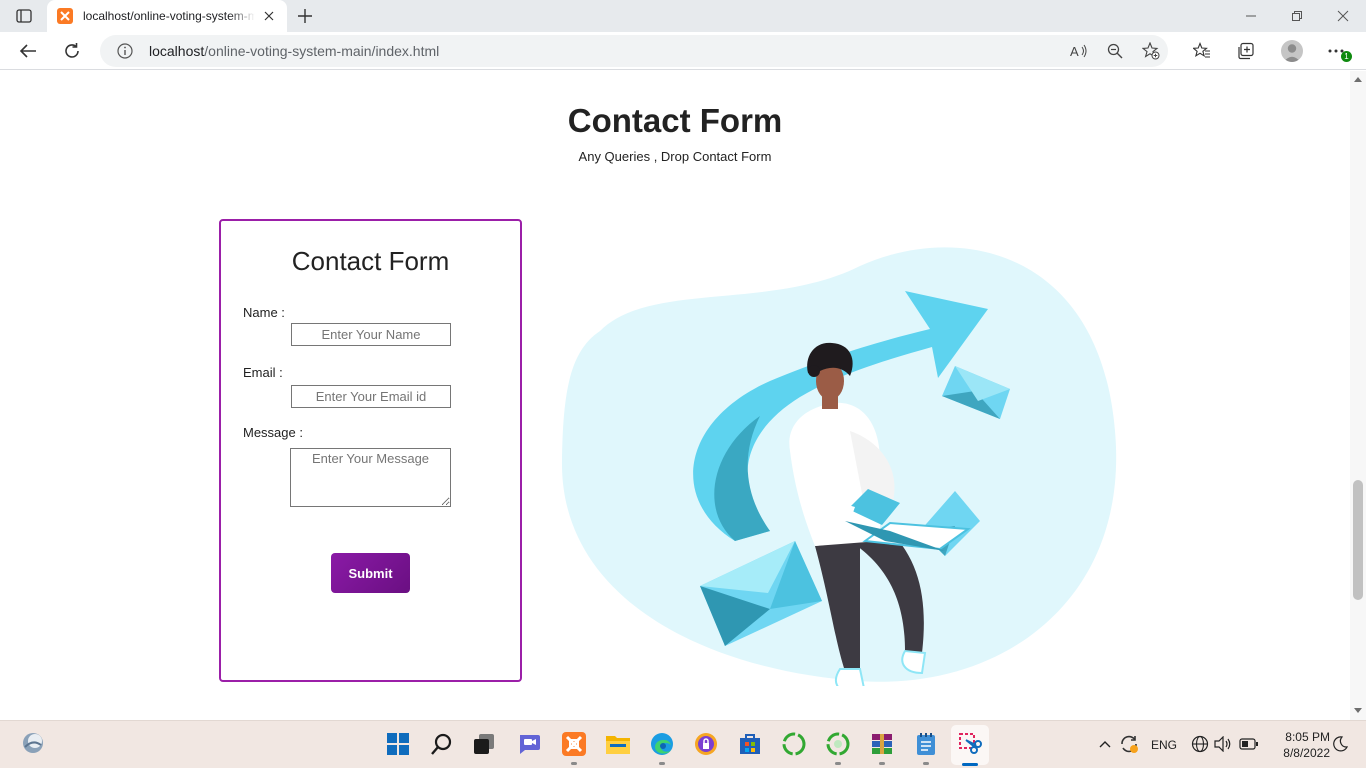 The height and width of the screenshot is (768, 1366). I want to click on email-input, so click(371, 396).